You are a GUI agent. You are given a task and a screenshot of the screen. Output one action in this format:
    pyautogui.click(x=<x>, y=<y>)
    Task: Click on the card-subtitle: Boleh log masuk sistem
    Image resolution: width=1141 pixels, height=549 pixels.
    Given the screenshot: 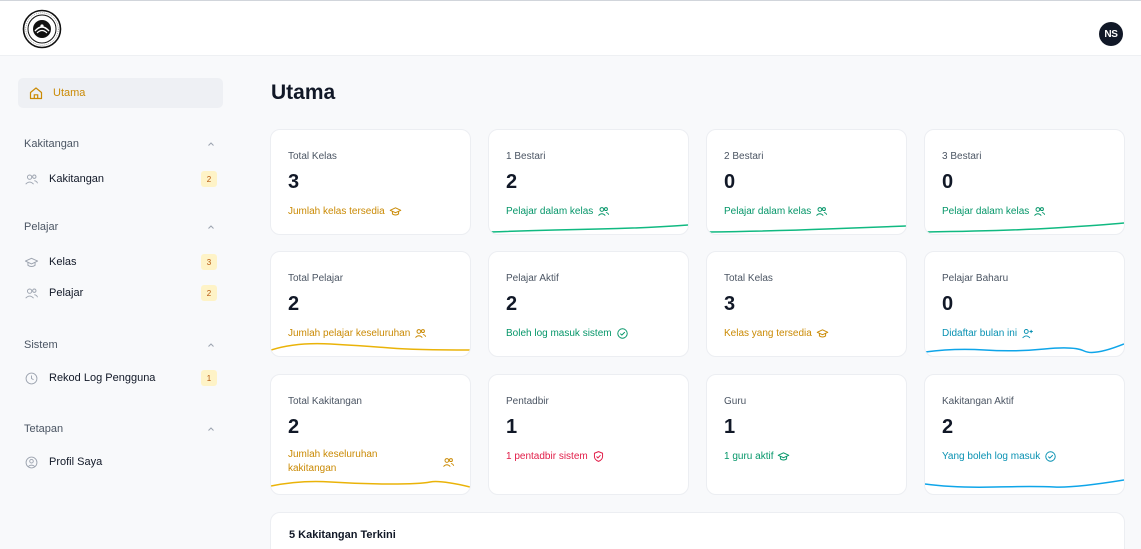 What is the action you would take?
    pyautogui.click(x=567, y=333)
    